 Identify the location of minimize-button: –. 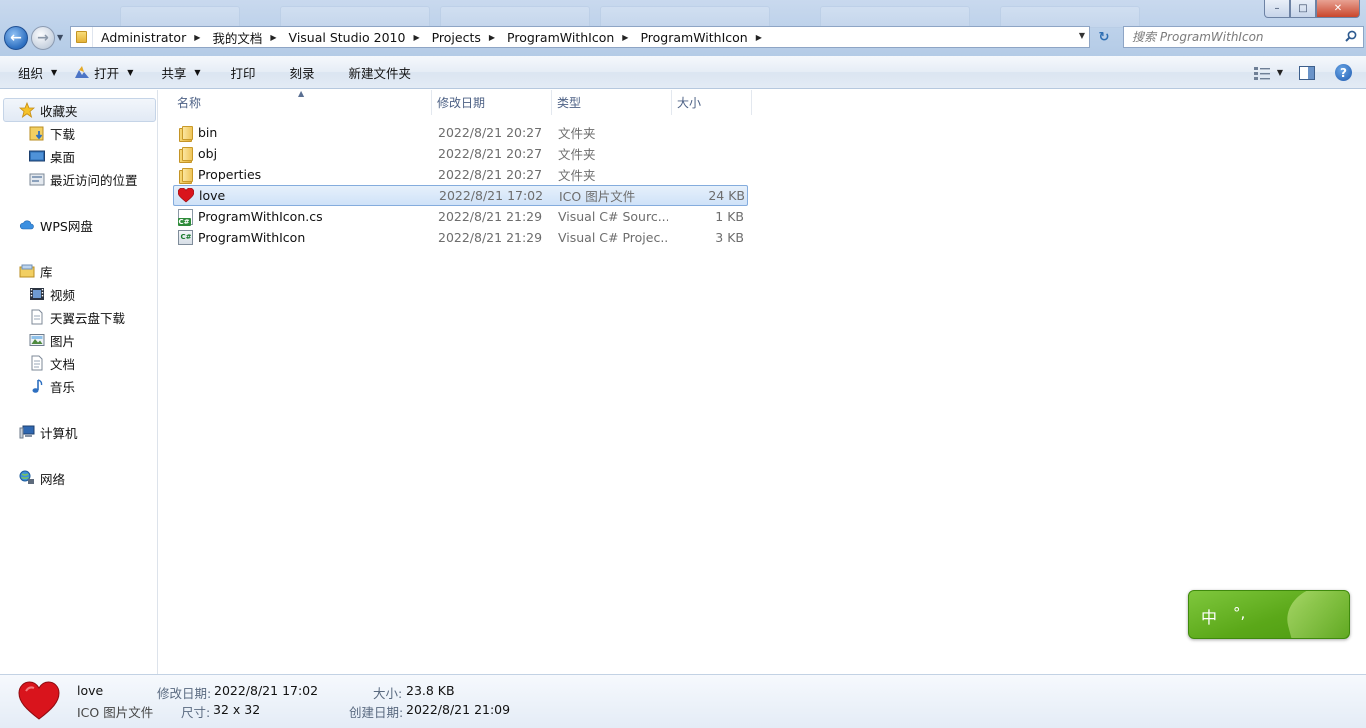
(1277, 9).